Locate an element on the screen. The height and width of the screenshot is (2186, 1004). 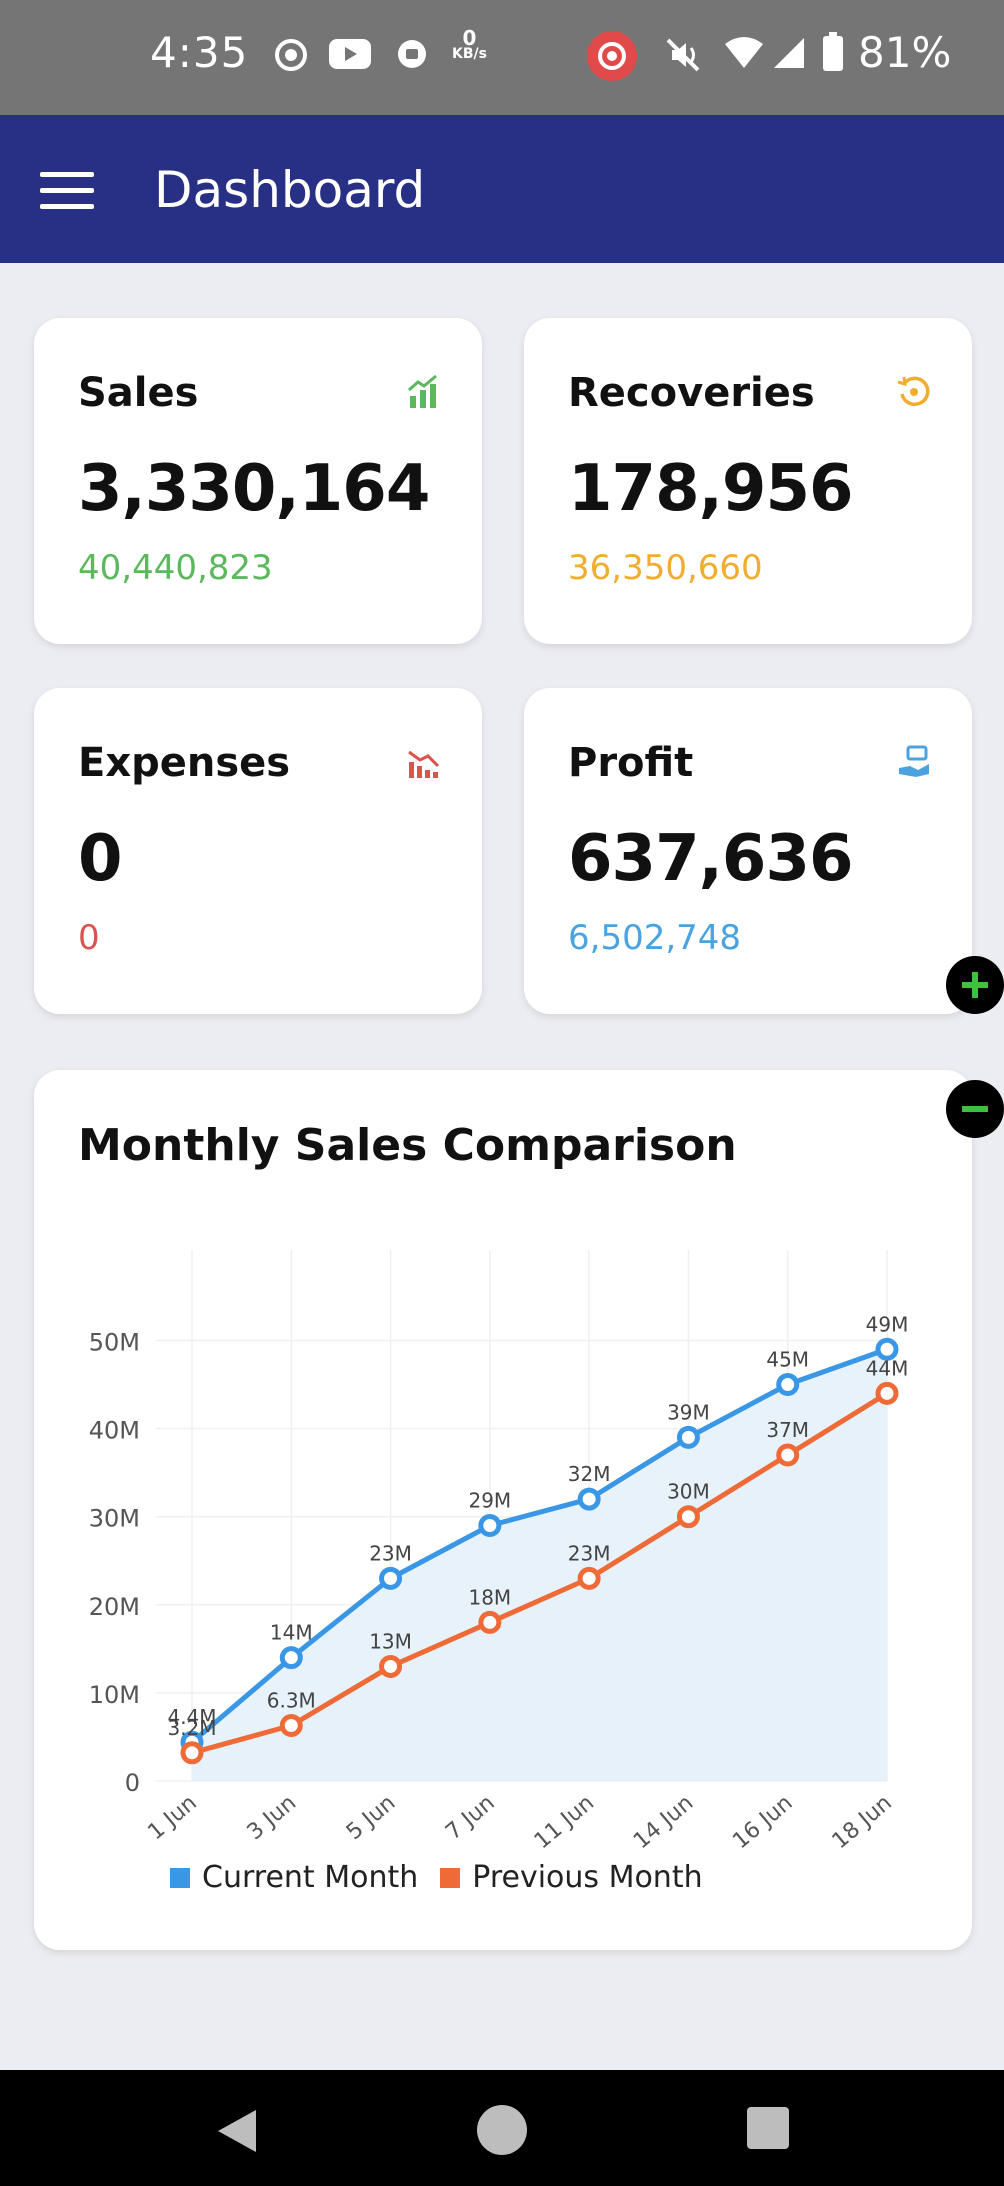
expenses-sub-value: 0 is located at coordinates (89, 938).